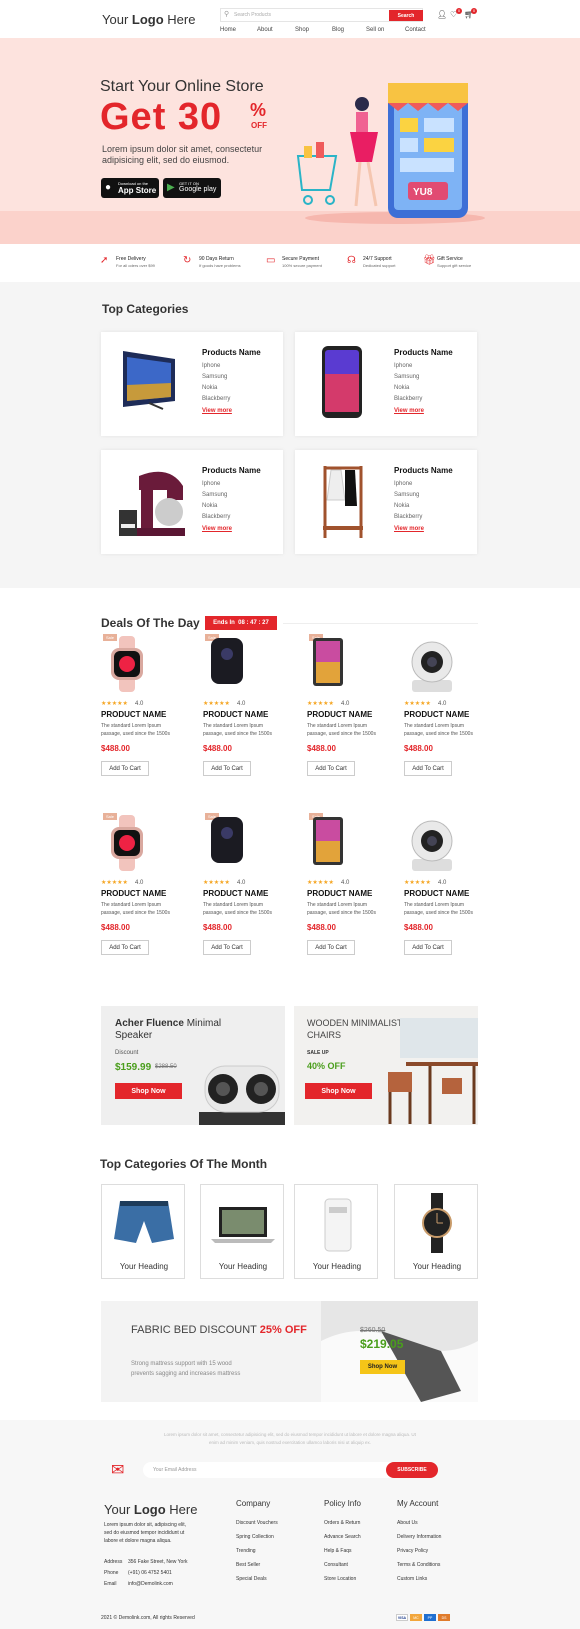 This screenshot has height=1629, width=580. What do you see at coordinates (442, 14) in the screenshot?
I see `user-icon: 👤︎` at bounding box center [442, 14].